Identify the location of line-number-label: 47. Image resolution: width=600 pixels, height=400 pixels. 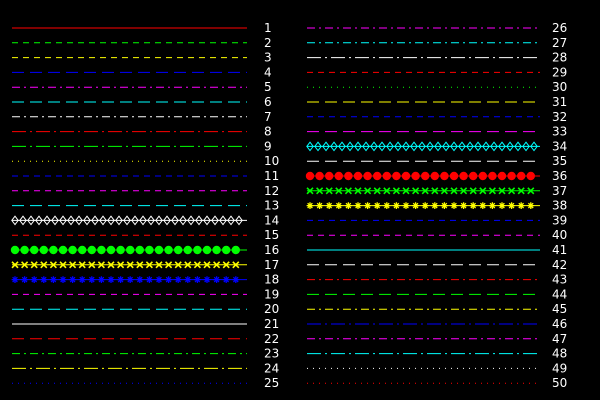
(559, 339).